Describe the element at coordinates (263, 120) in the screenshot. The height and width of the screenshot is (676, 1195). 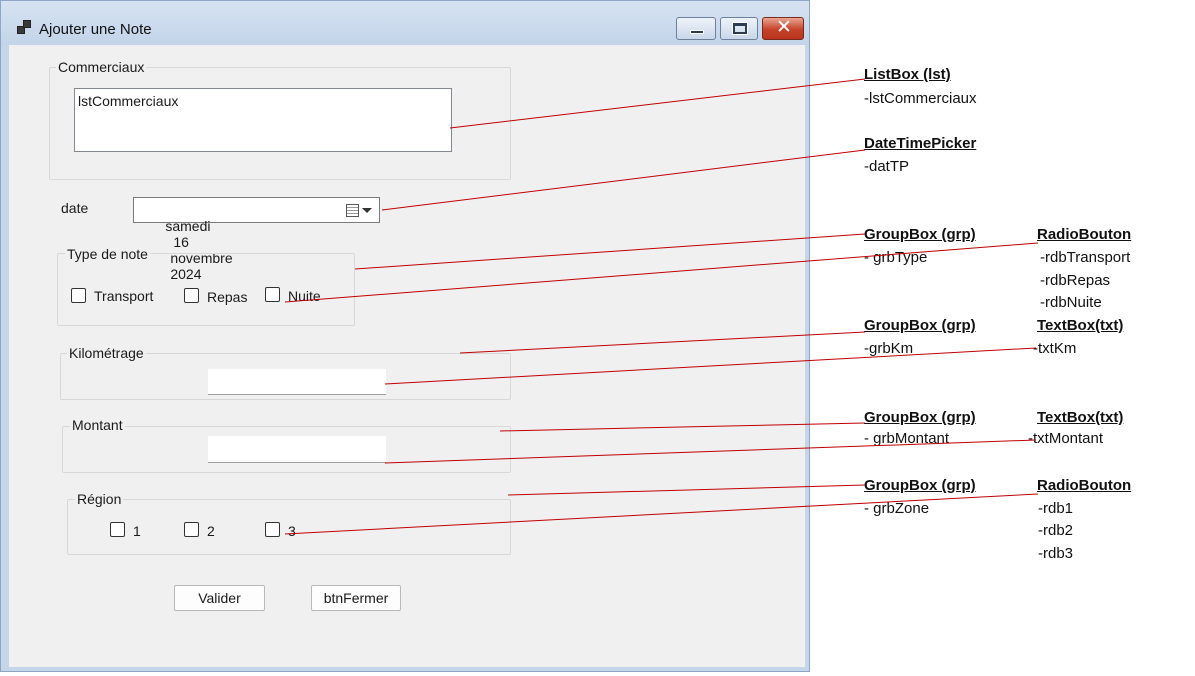
I see `commerciaux-listbox: lstCommerciaux` at that location.